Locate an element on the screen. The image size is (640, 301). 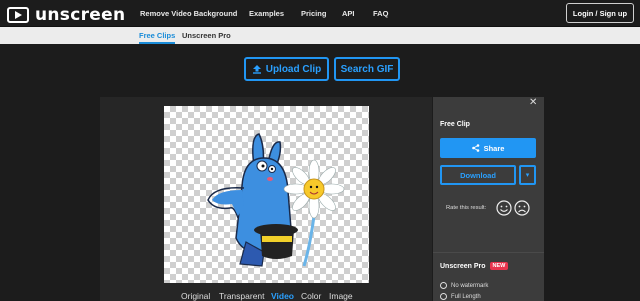
brand-name: unscreen is located at coordinates (80, 15).